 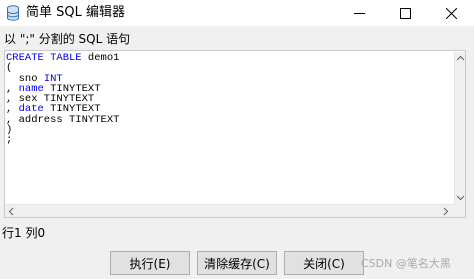 I want to click on watermark: CSDN @笔名大黑, so click(x=406, y=263).